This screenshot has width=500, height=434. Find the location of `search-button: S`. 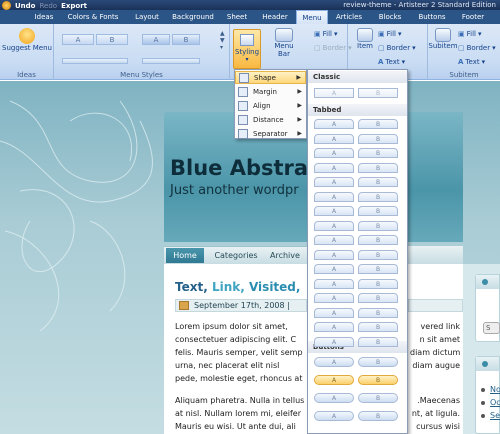

search-button: S is located at coordinates (491, 328).